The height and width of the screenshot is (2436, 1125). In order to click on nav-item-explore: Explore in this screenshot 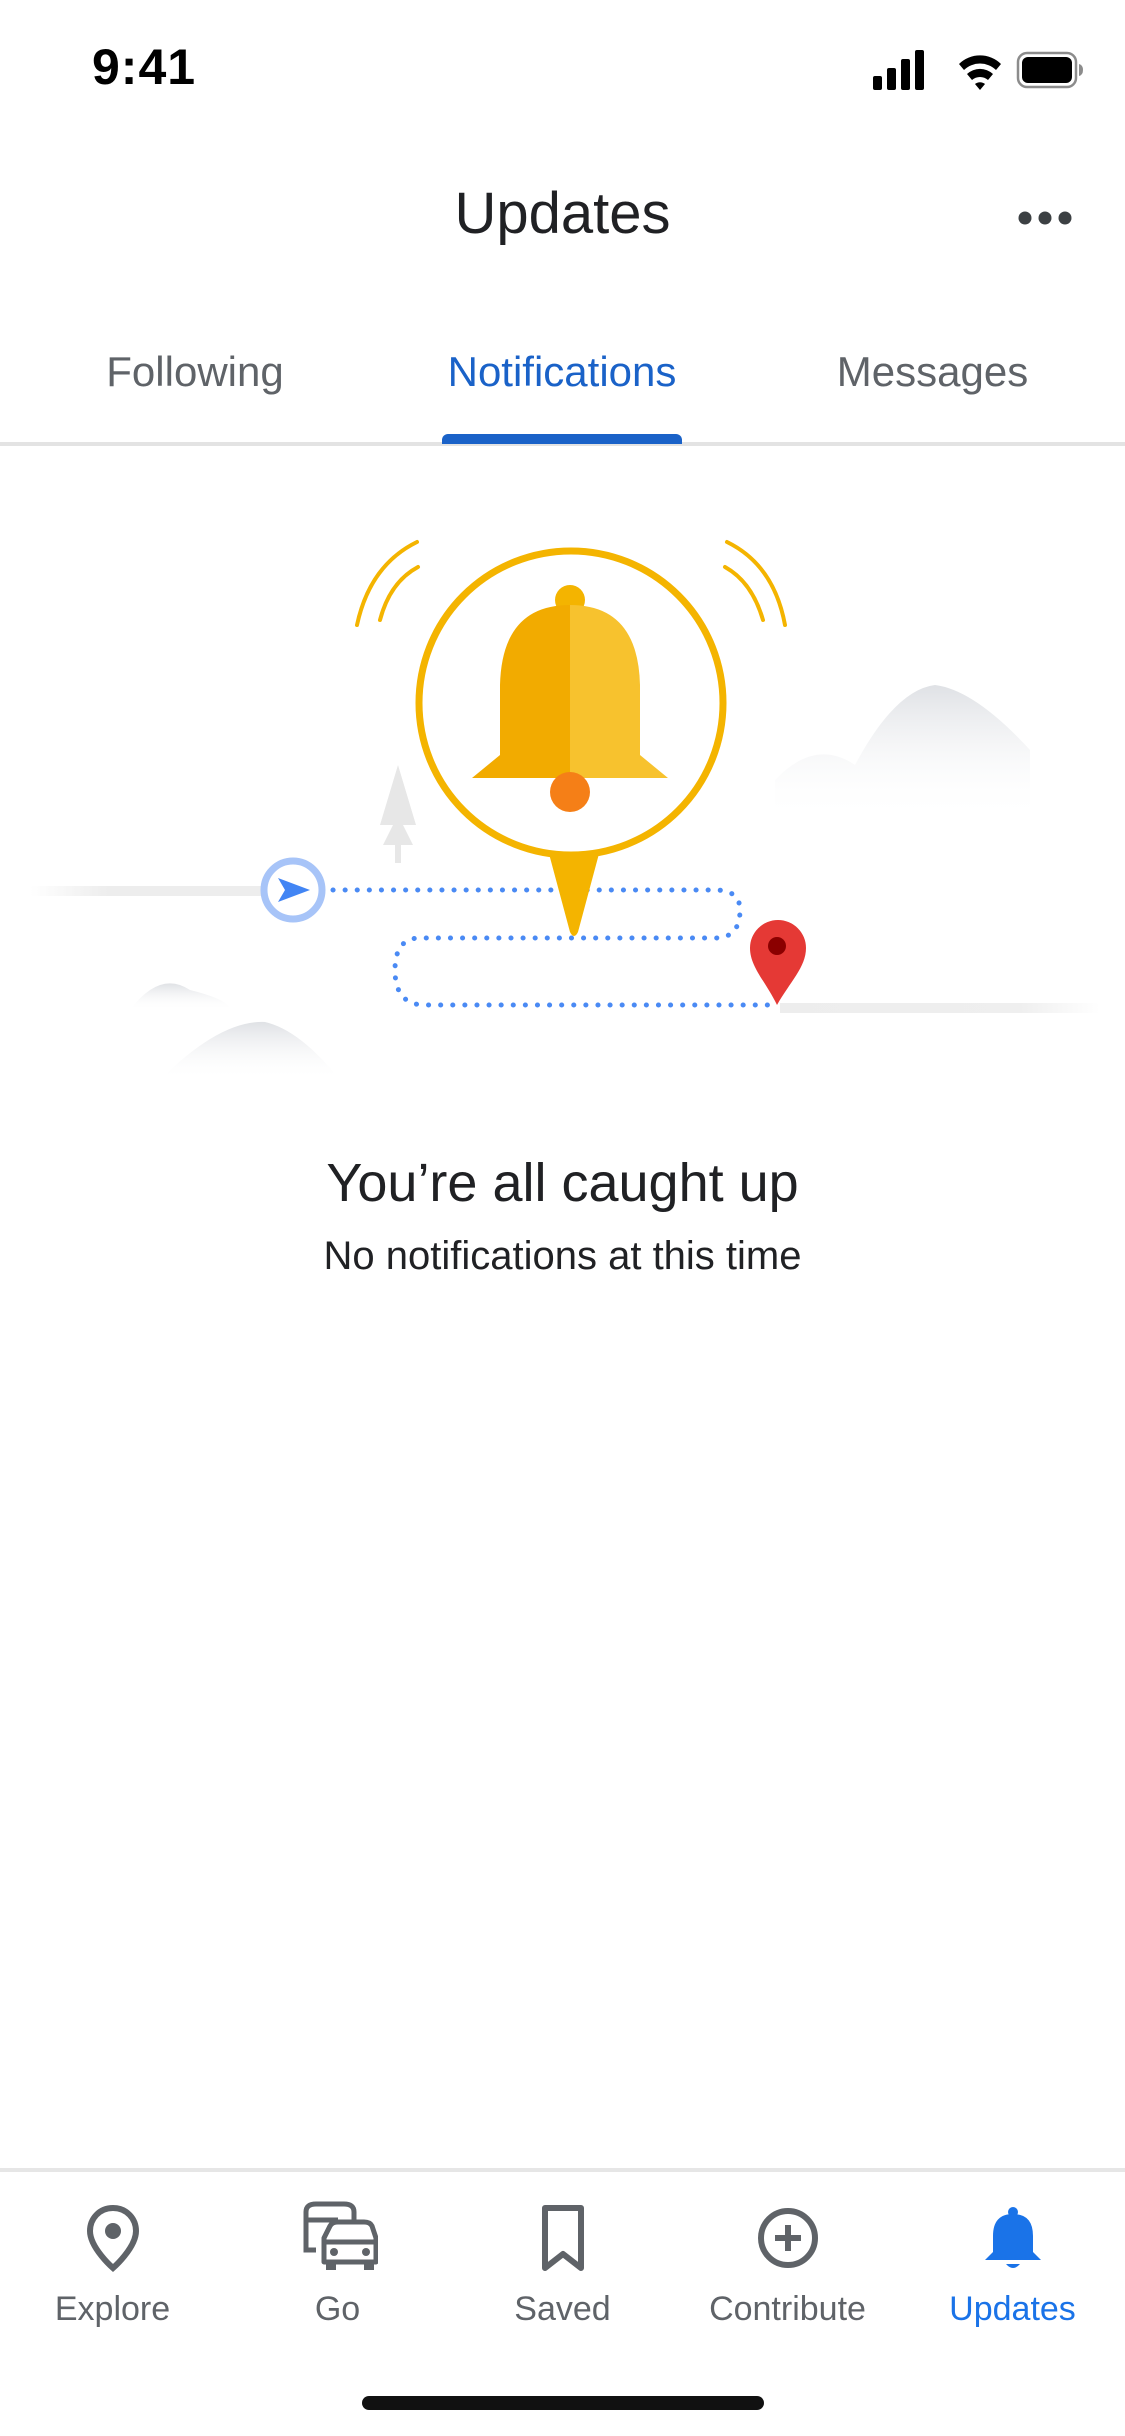, I will do `click(112, 2273)`.